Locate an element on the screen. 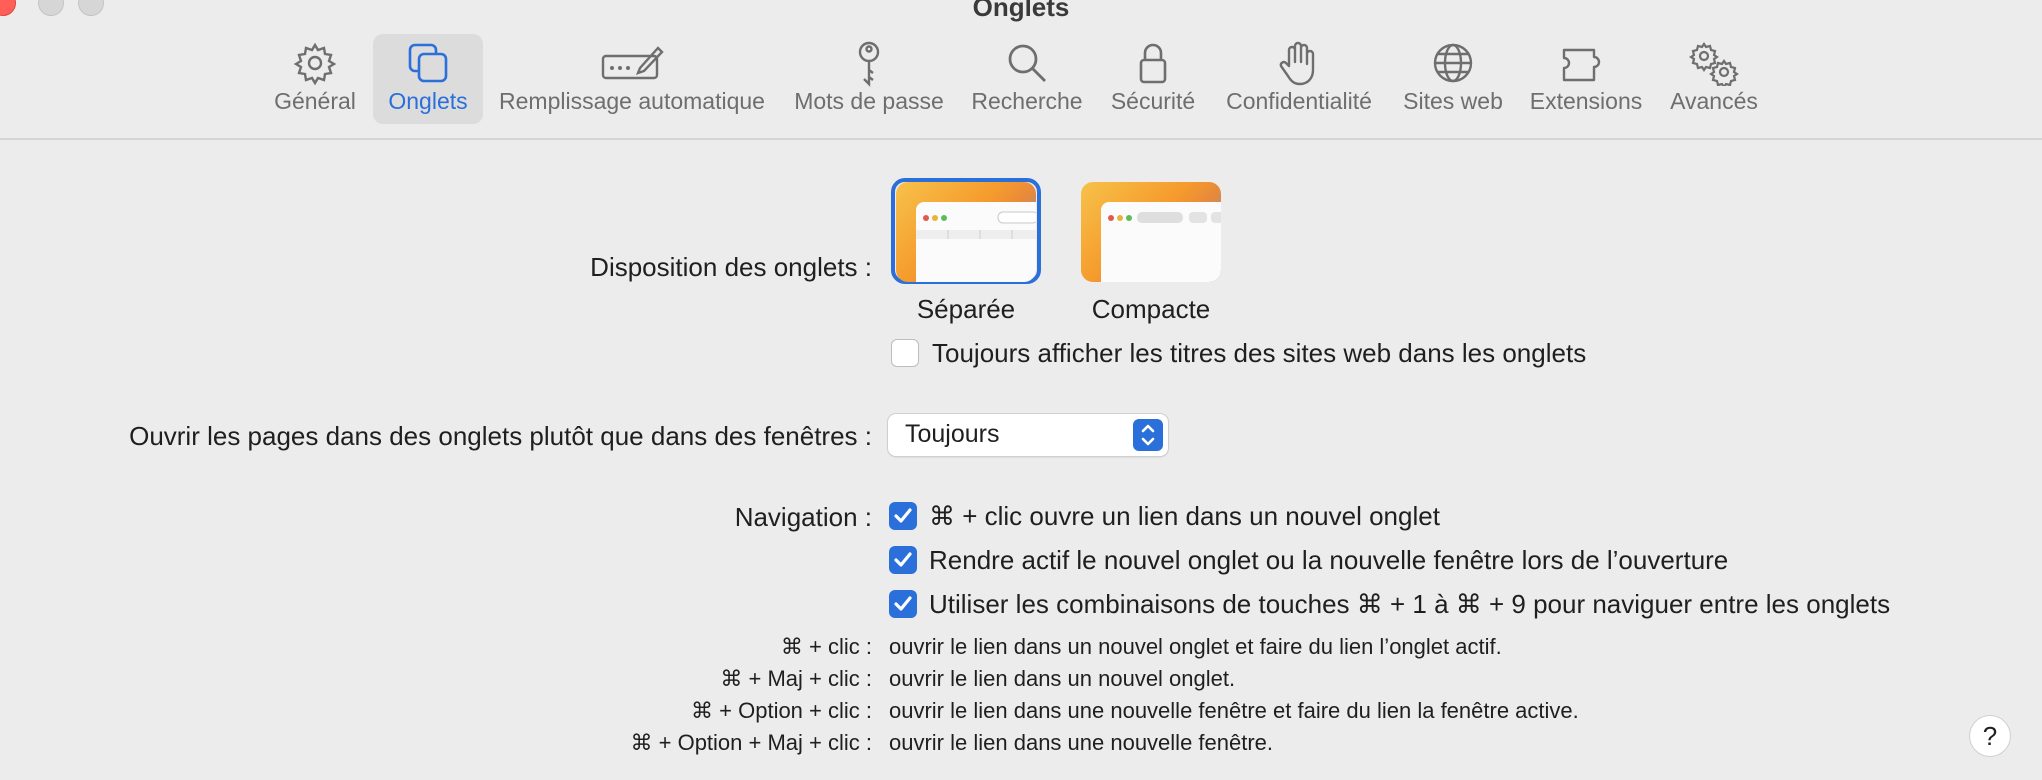 The width and height of the screenshot is (2042, 780). tab-passwords: Mots de passe is located at coordinates (869, 79).